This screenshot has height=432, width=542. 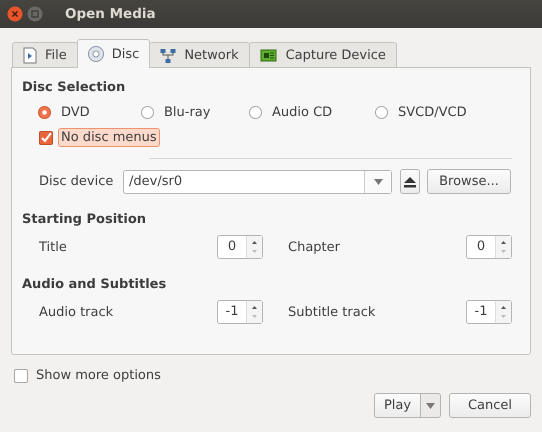 I want to click on field-label: Audio track, so click(x=76, y=312).